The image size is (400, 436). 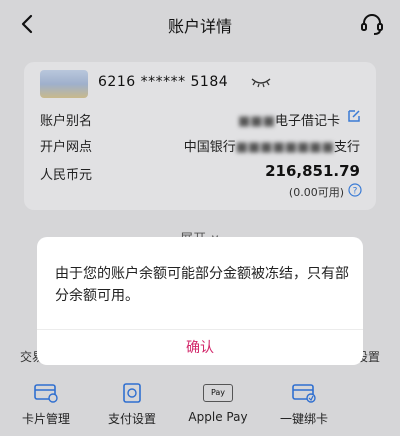 I want to click on page-title: 账户详情, so click(x=199, y=26).